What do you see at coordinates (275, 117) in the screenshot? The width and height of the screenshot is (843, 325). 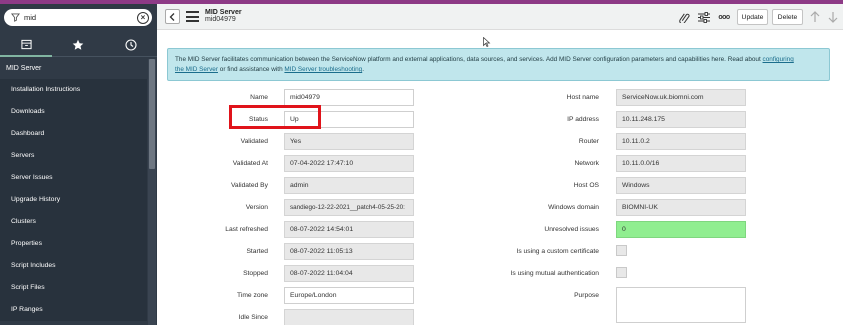 I see `status-highlight-annotation` at bounding box center [275, 117].